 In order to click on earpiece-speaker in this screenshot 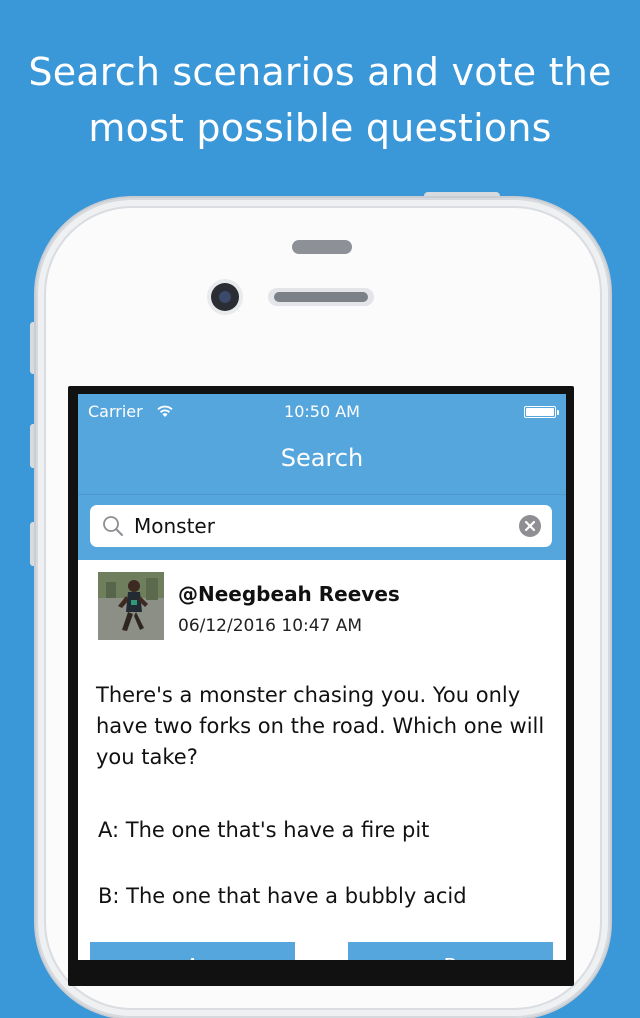, I will do `click(321, 297)`.